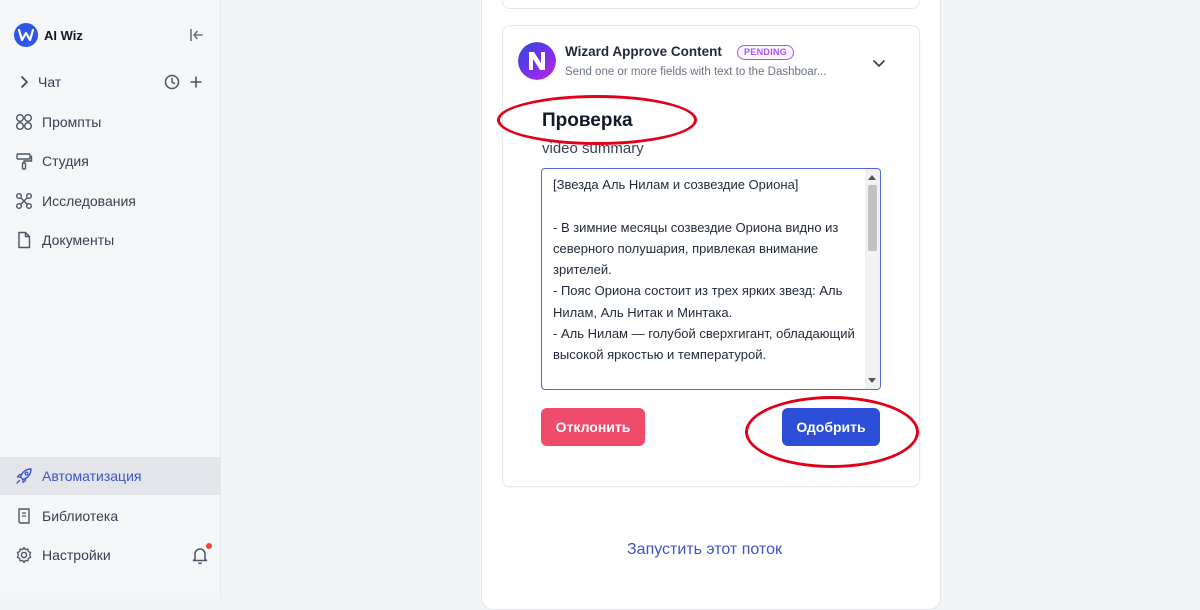  I want to click on sidebar-item-label: Настройки, so click(76, 555).